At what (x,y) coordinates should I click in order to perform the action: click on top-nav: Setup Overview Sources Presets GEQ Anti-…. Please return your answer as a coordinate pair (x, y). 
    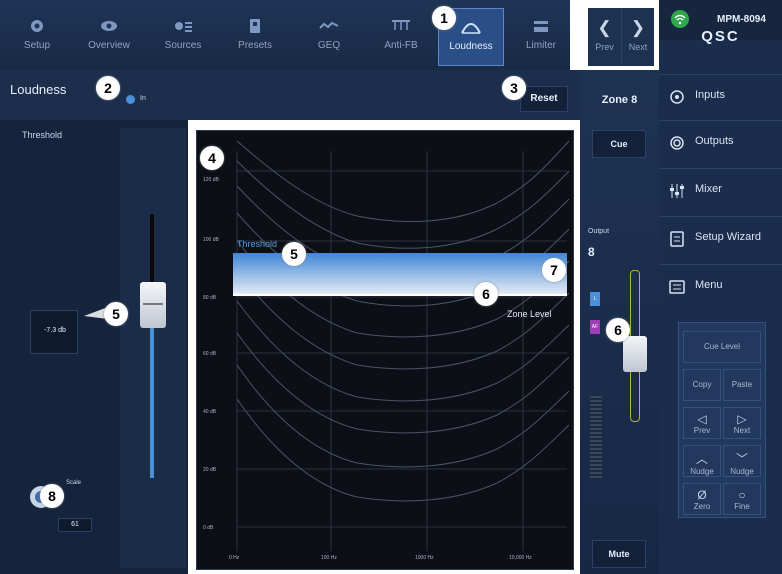
    Looking at the image, I should click on (285, 35).